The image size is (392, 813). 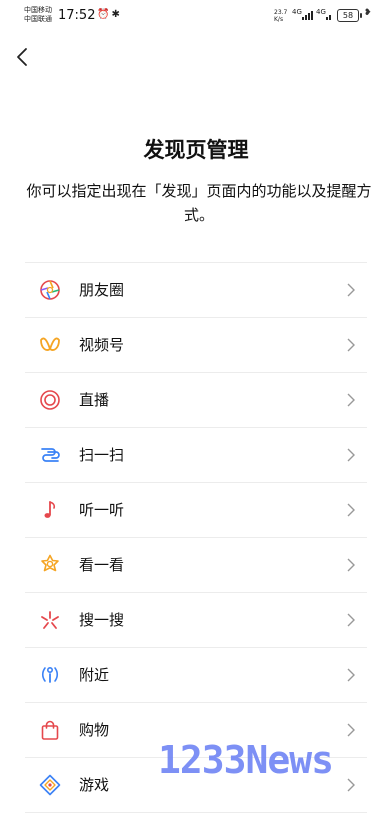 What do you see at coordinates (281, 12) in the screenshot?
I see `speed-value: 23.7` at bounding box center [281, 12].